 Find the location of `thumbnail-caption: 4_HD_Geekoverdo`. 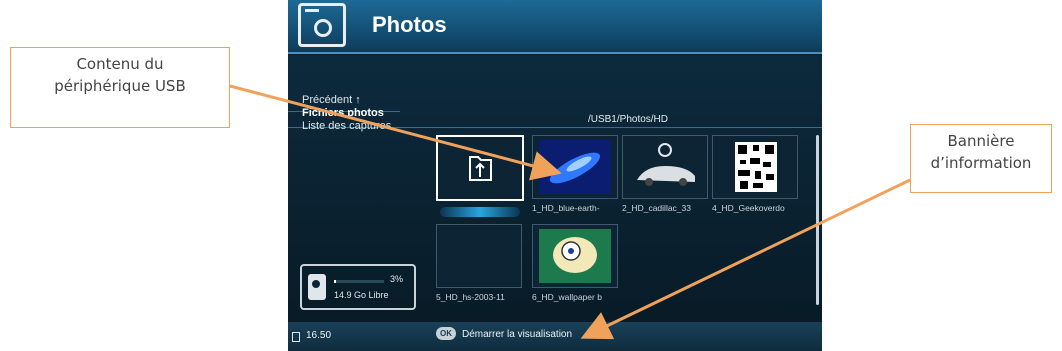

thumbnail-caption: 4_HD_Geekoverdo is located at coordinates (748, 208).